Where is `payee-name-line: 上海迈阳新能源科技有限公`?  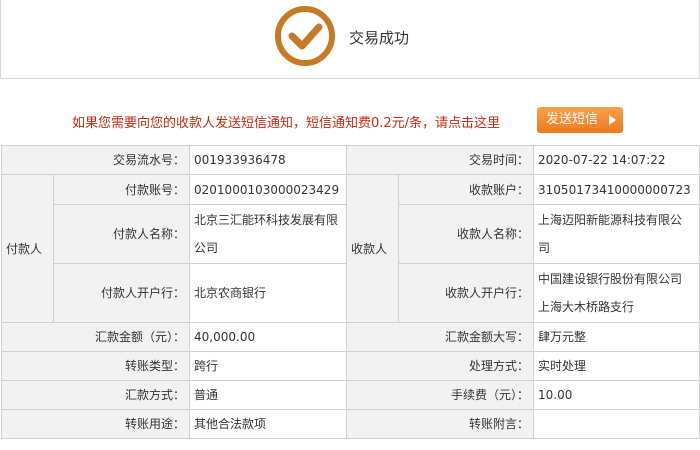
payee-name-line: 上海迈阳新能源科技有限公 is located at coordinates (610, 220).